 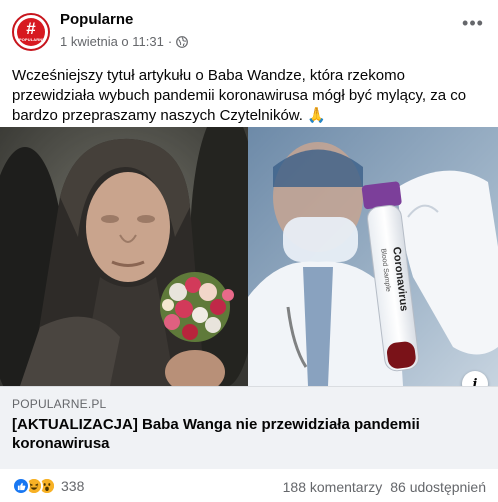 I want to click on page-avatar: # POPULARNE, so click(x=31, y=32).